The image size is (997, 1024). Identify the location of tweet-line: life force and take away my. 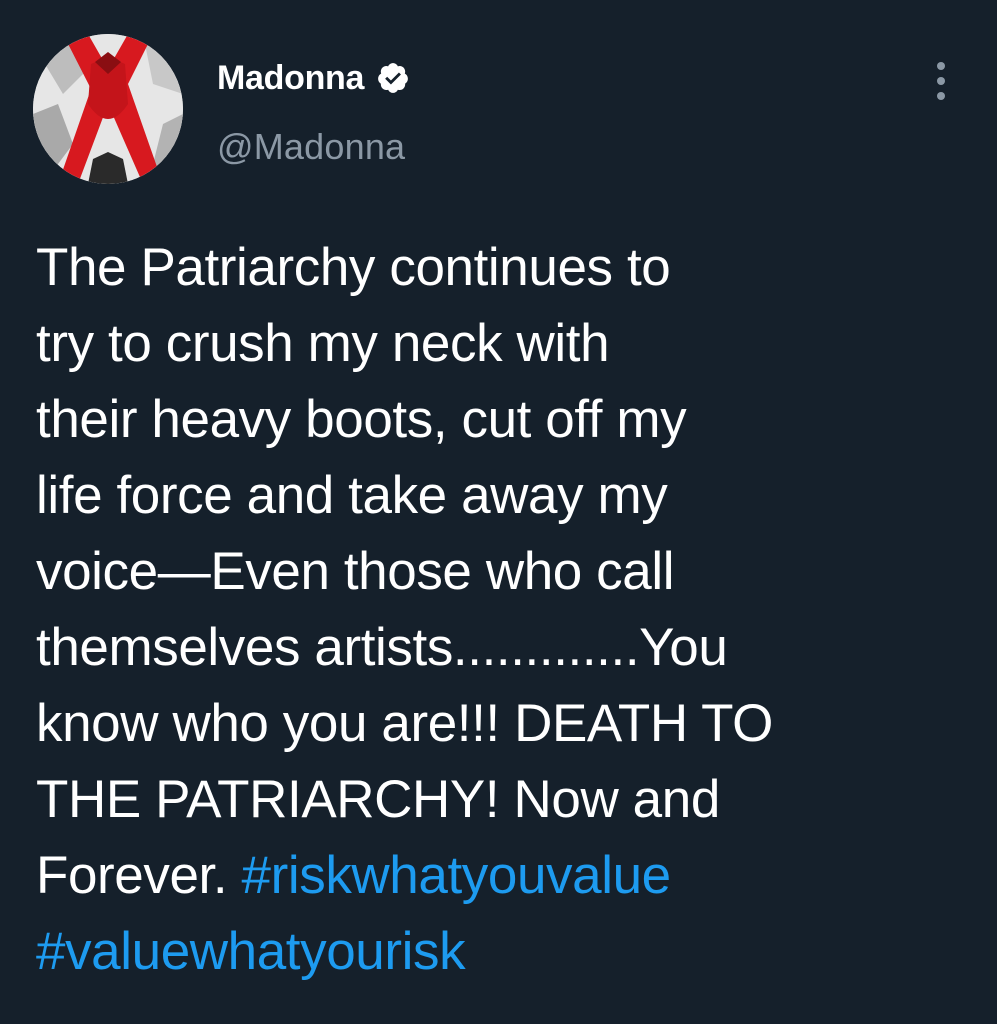
(352, 495).